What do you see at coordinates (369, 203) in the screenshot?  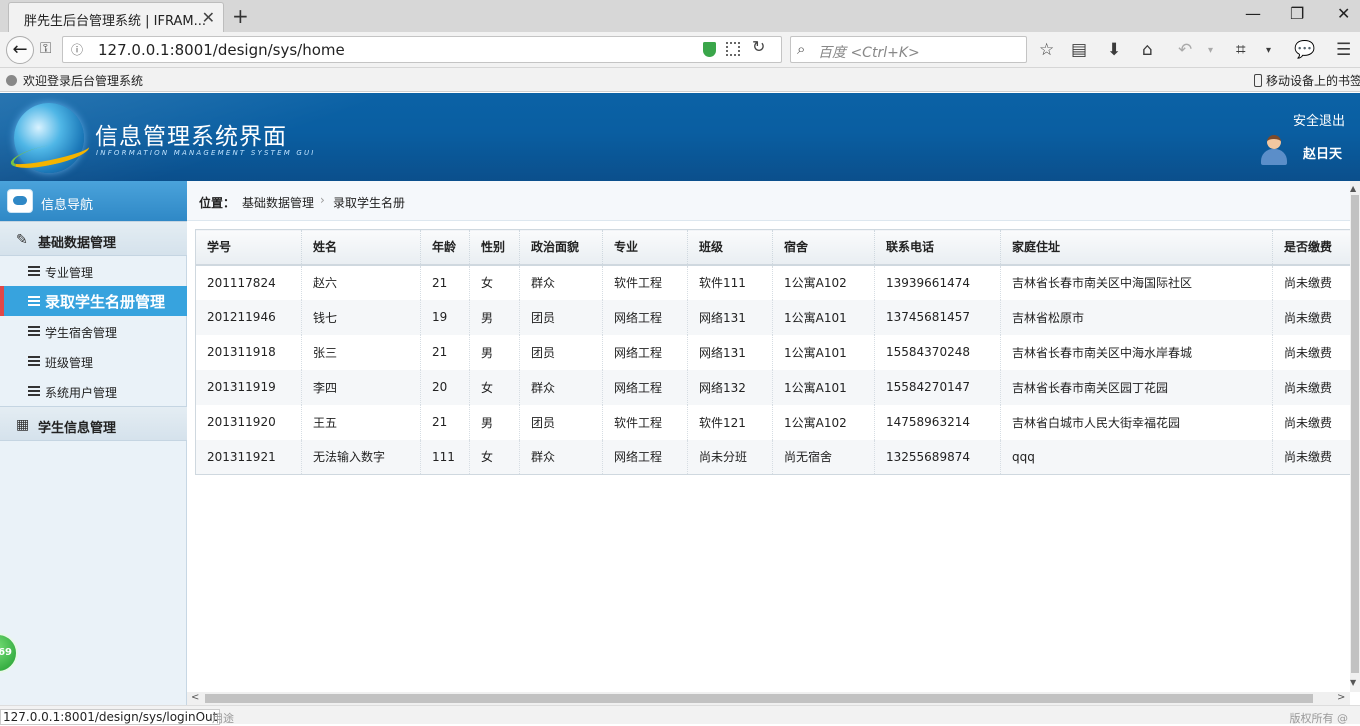 I see `breadcrumb-current: 录取学生名册` at bounding box center [369, 203].